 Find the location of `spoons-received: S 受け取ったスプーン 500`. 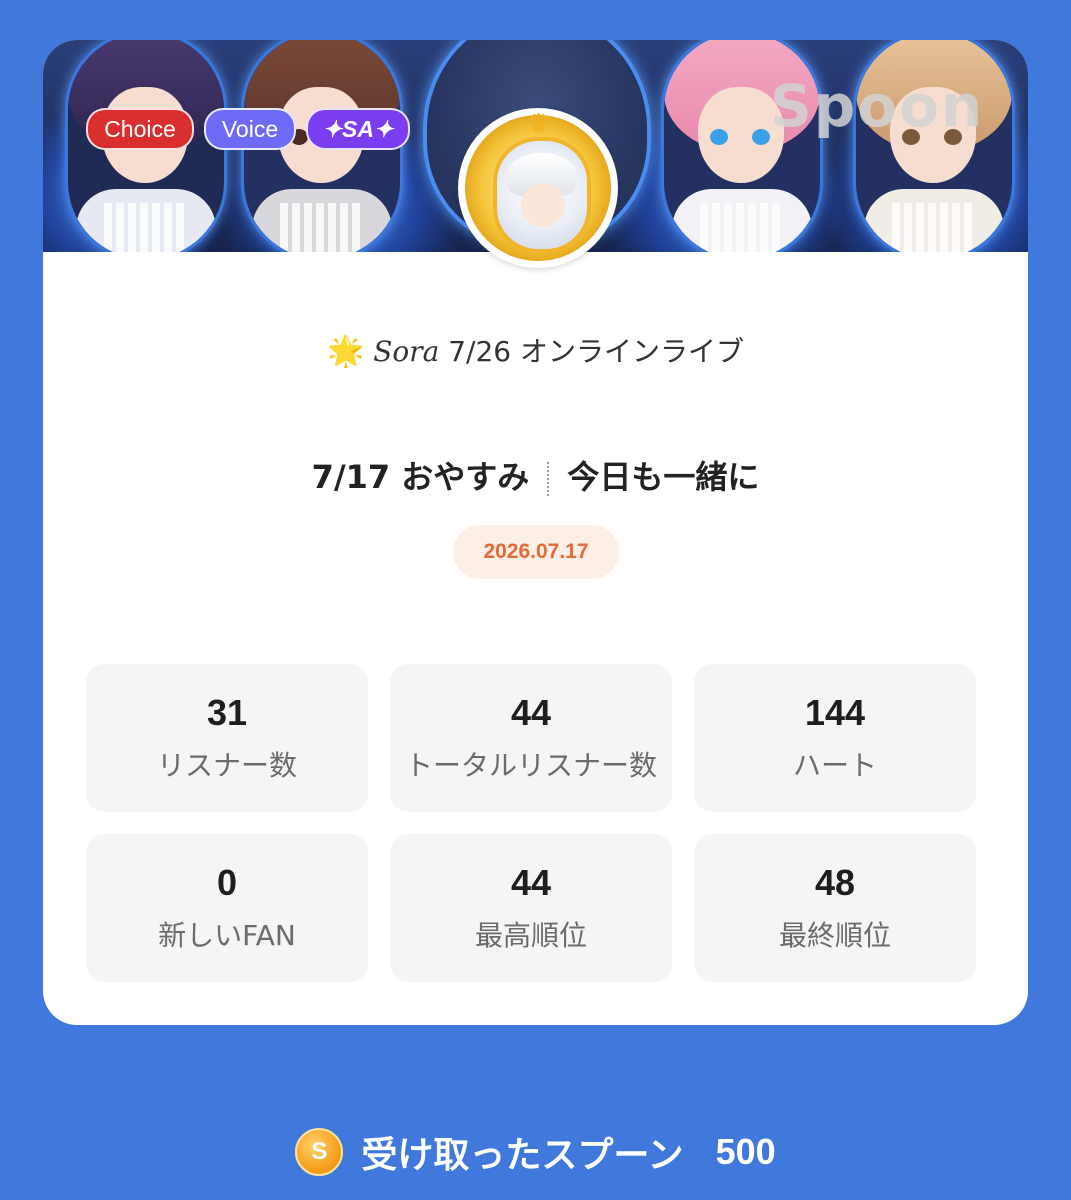

spoons-received: S 受け取ったスプーン 500 is located at coordinates (535, 1152).